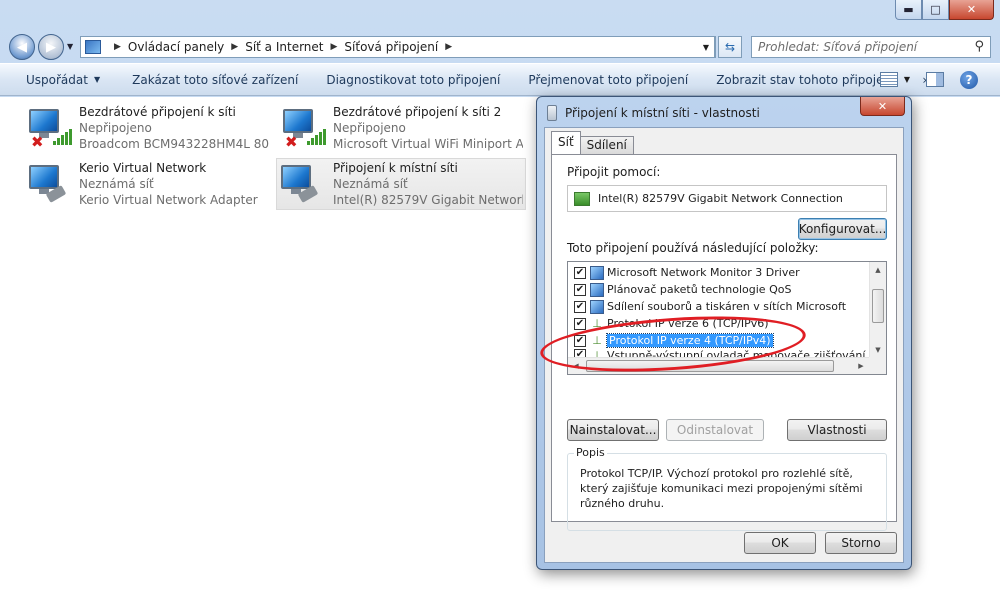 This screenshot has height=600, width=1000. Describe the element at coordinates (413, 79) in the screenshot. I see `diagnose-connection-command: Diagnostikovat toto připojení` at that location.